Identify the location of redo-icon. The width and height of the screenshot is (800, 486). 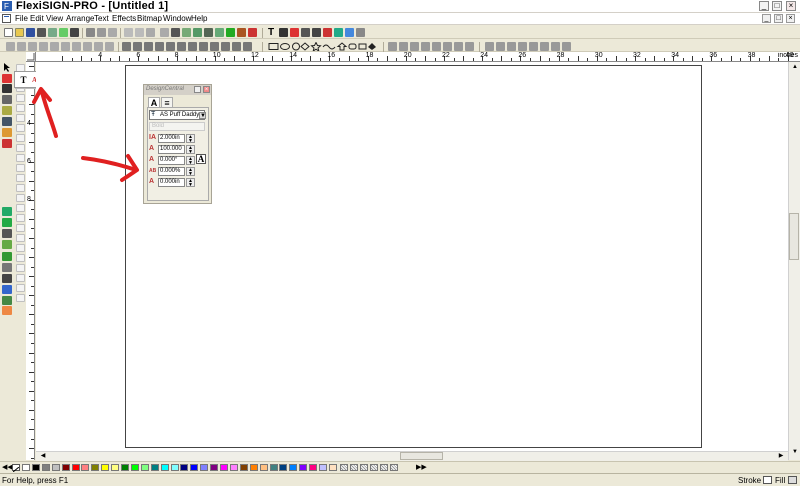
(139, 32).